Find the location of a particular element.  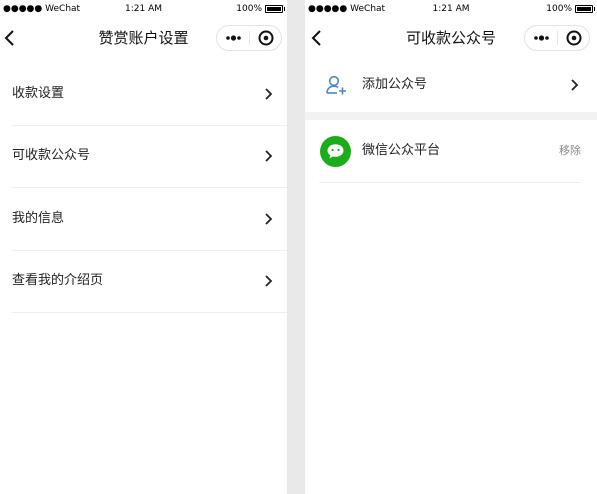

menu-item-label: 可收款公众号 is located at coordinates (51, 155).